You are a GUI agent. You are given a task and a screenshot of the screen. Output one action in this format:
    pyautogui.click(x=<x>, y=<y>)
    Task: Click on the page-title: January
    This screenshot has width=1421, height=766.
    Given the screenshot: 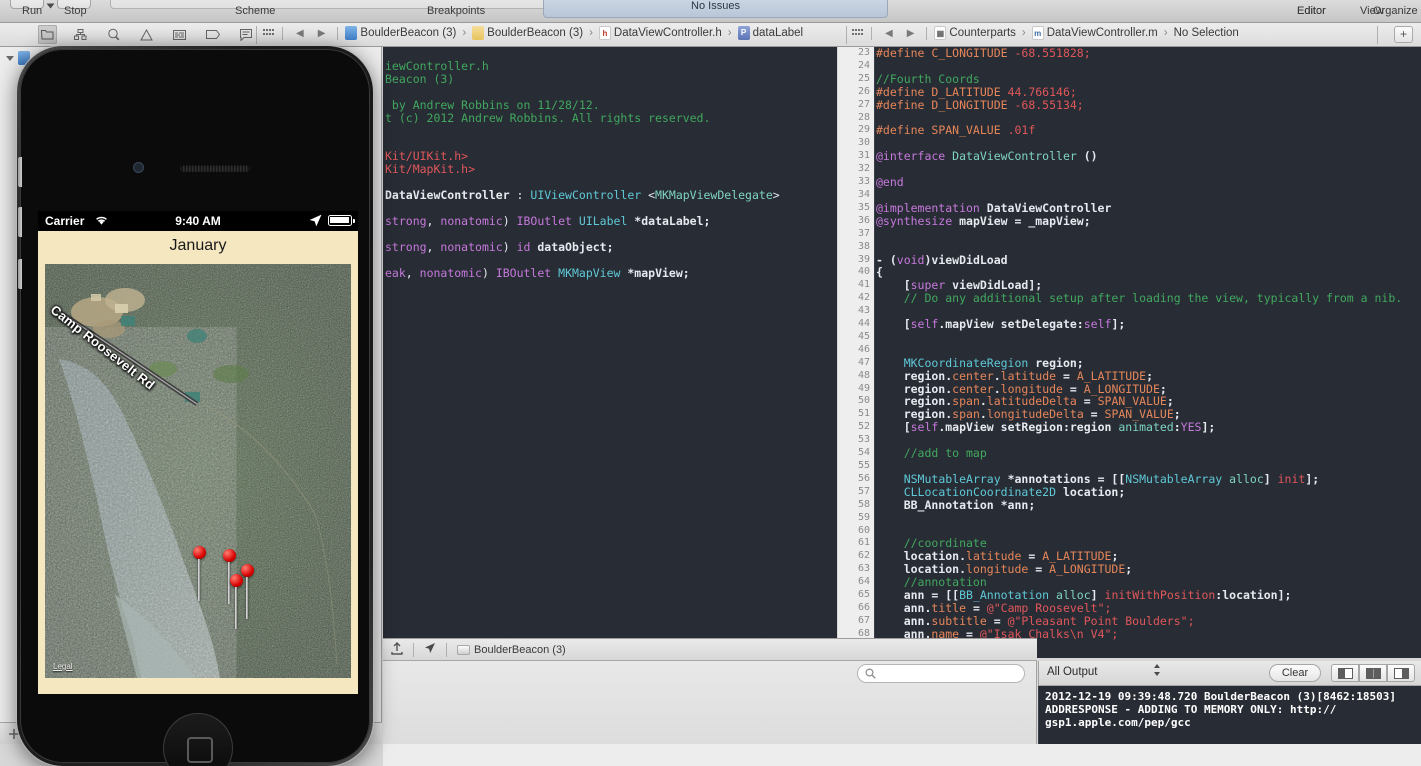 What is the action you would take?
    pyautogui.click(x=198, y=245)
    